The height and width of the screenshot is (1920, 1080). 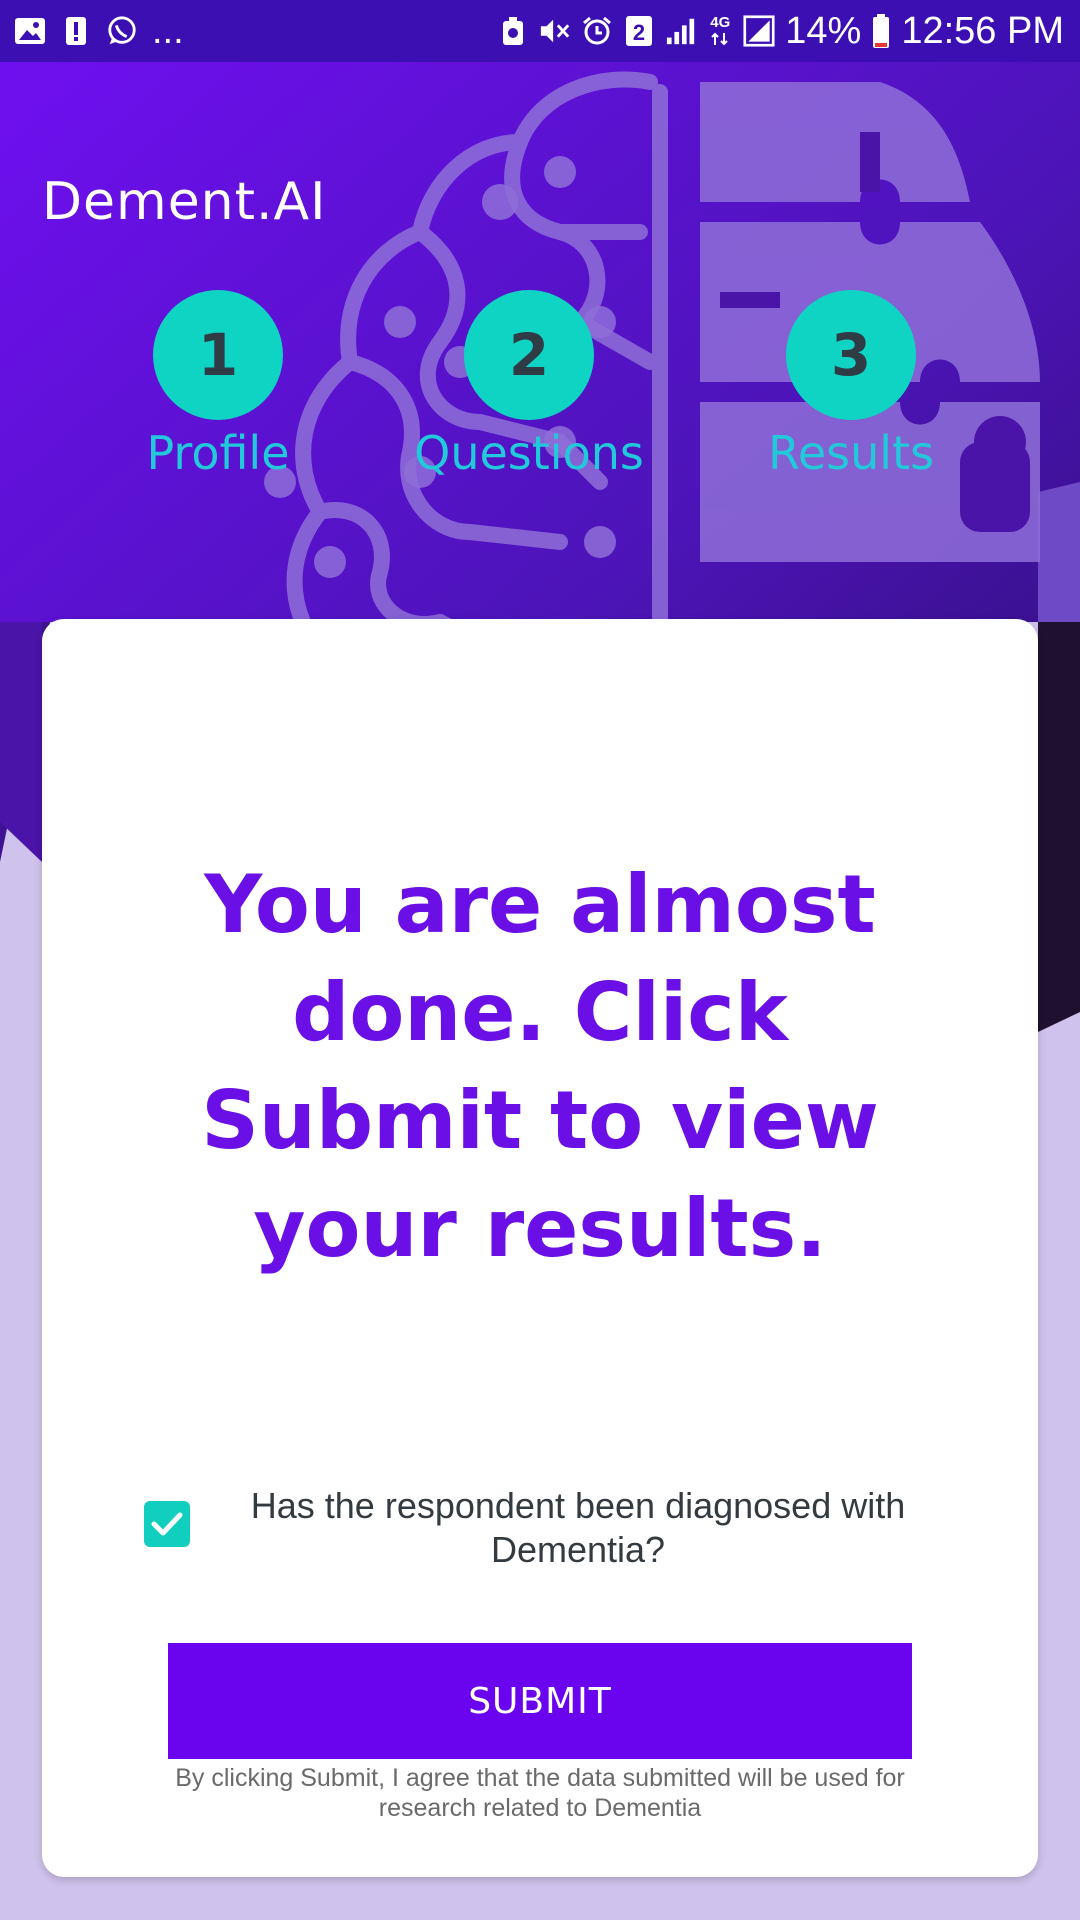 What do you see at coordinates (851, 453) in the screenshot?
I see `step-label: Results` at bounding box center [851, 453].